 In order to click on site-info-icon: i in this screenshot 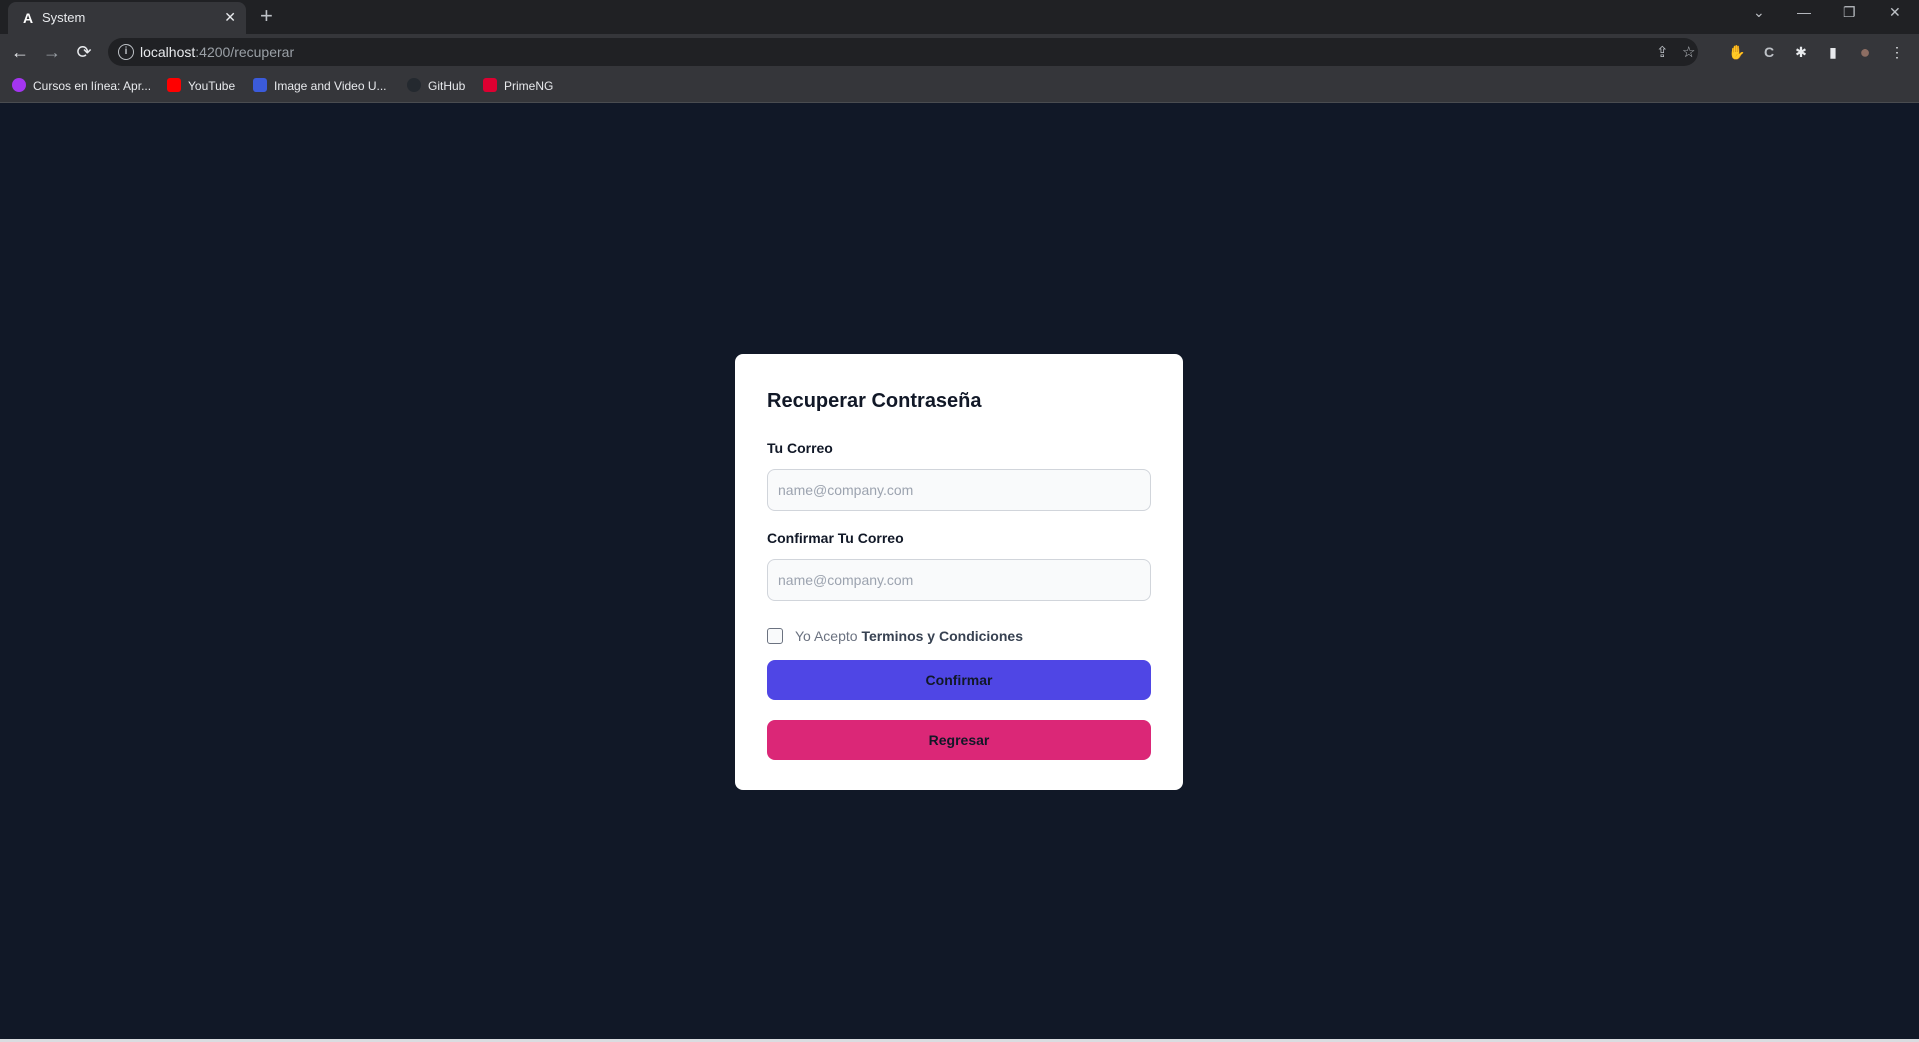, I will do `click(126, 52)`.